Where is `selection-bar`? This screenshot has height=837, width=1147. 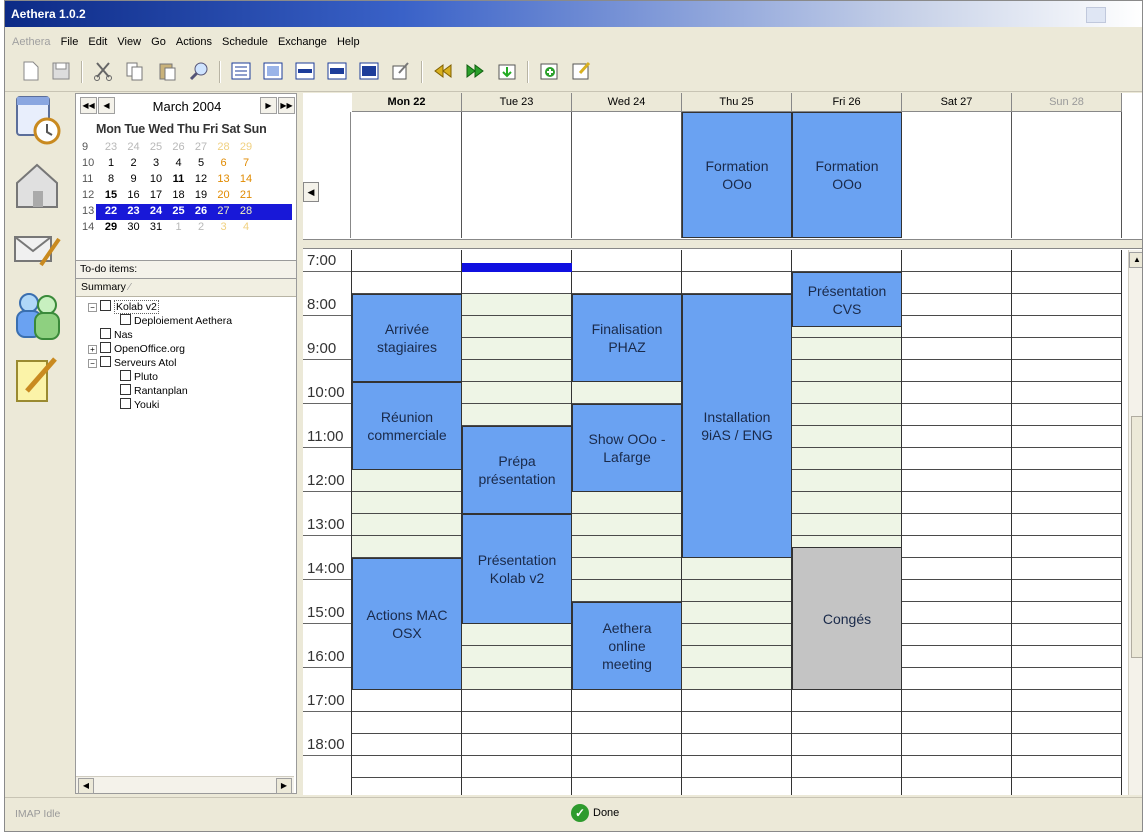 selection-bar is located at coordinates (517, 267).